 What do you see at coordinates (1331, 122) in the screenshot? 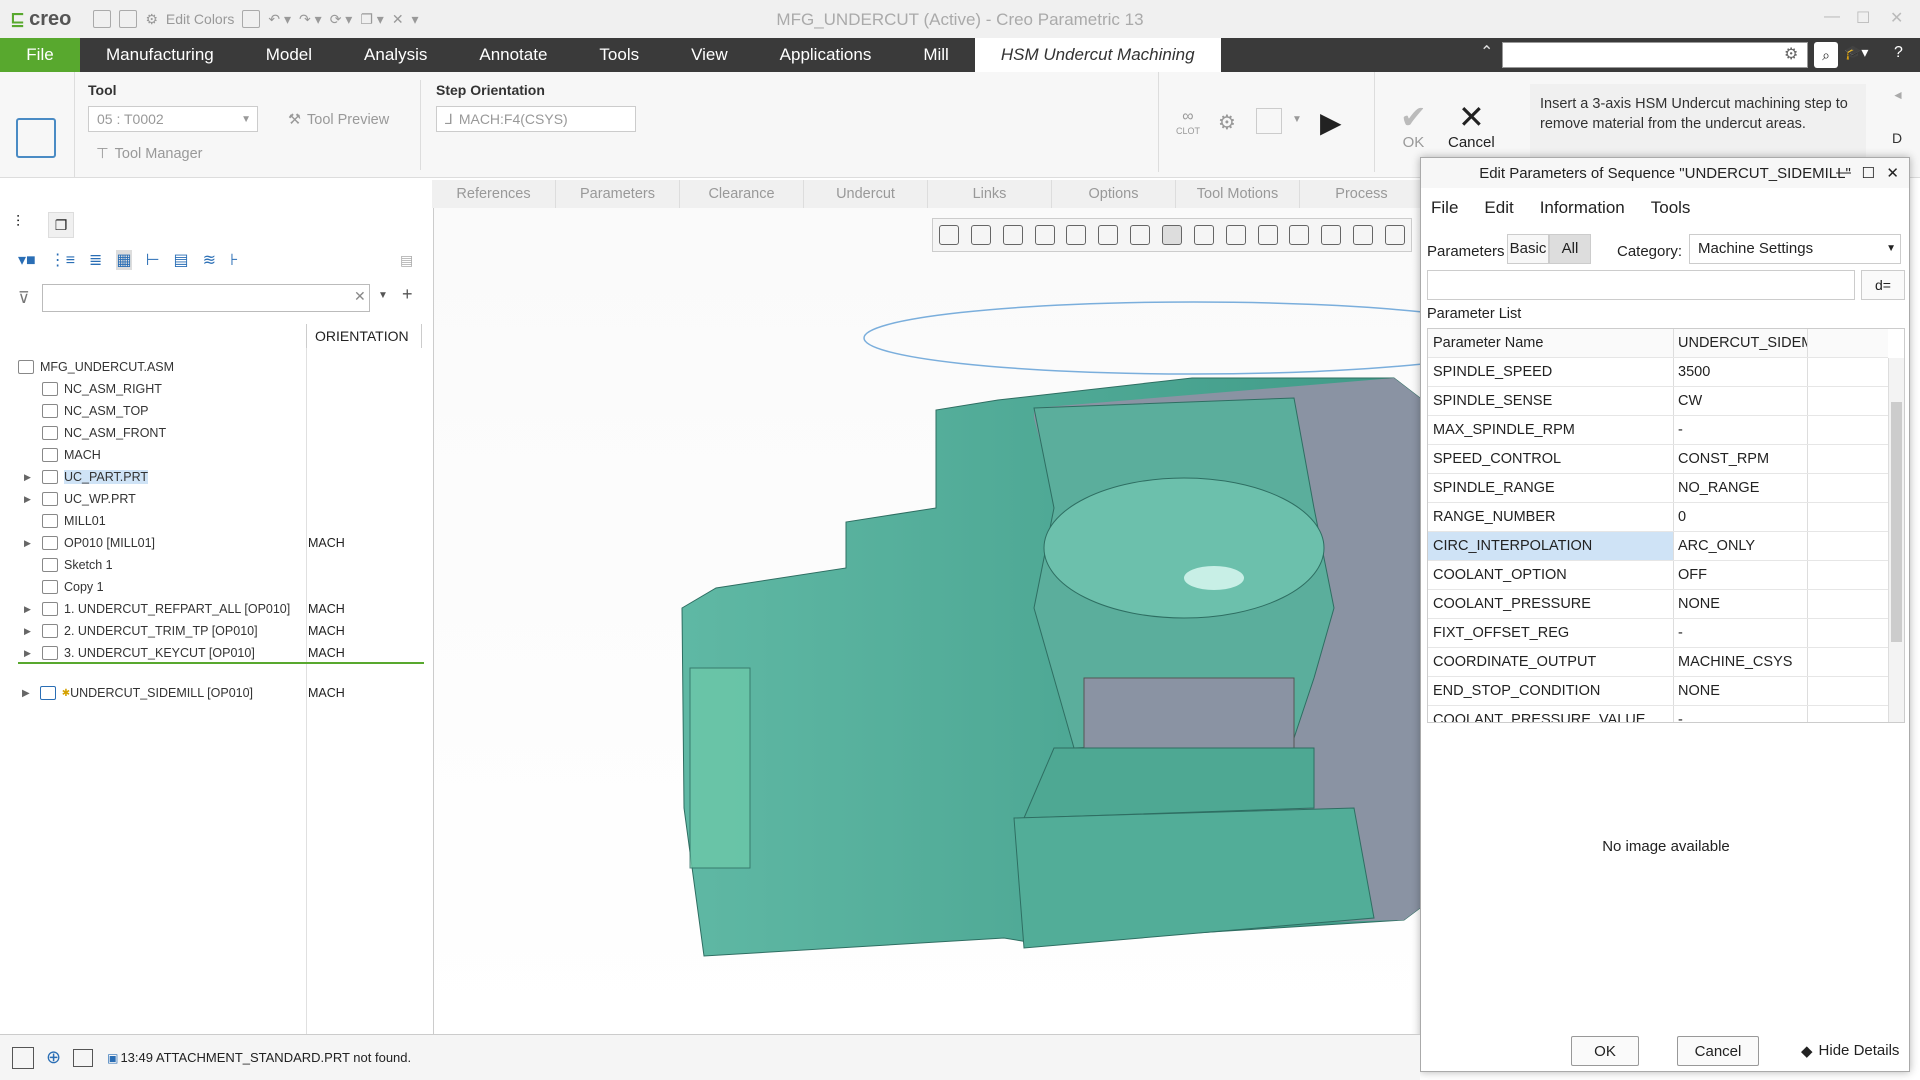
I see `play-icon: ▶` at bounding box center [1331, 122].